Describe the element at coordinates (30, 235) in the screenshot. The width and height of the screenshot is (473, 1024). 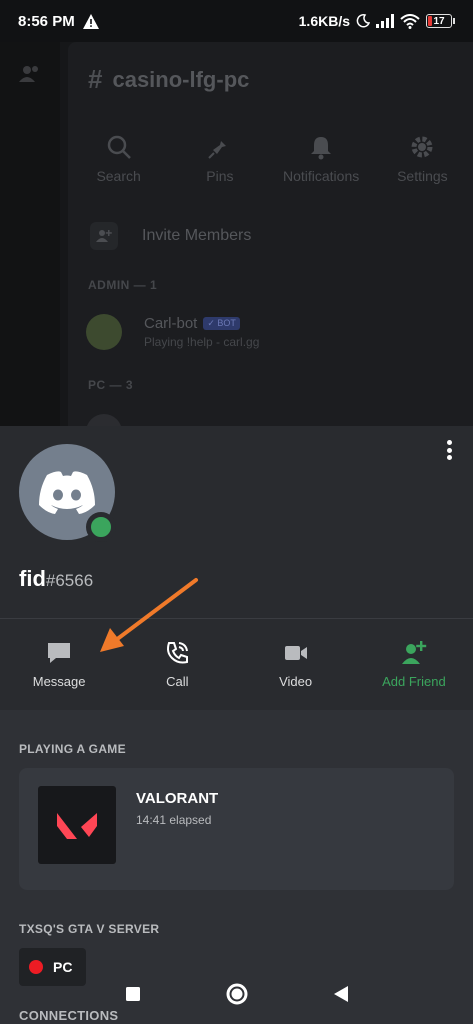
I see `server-rail` at that location.